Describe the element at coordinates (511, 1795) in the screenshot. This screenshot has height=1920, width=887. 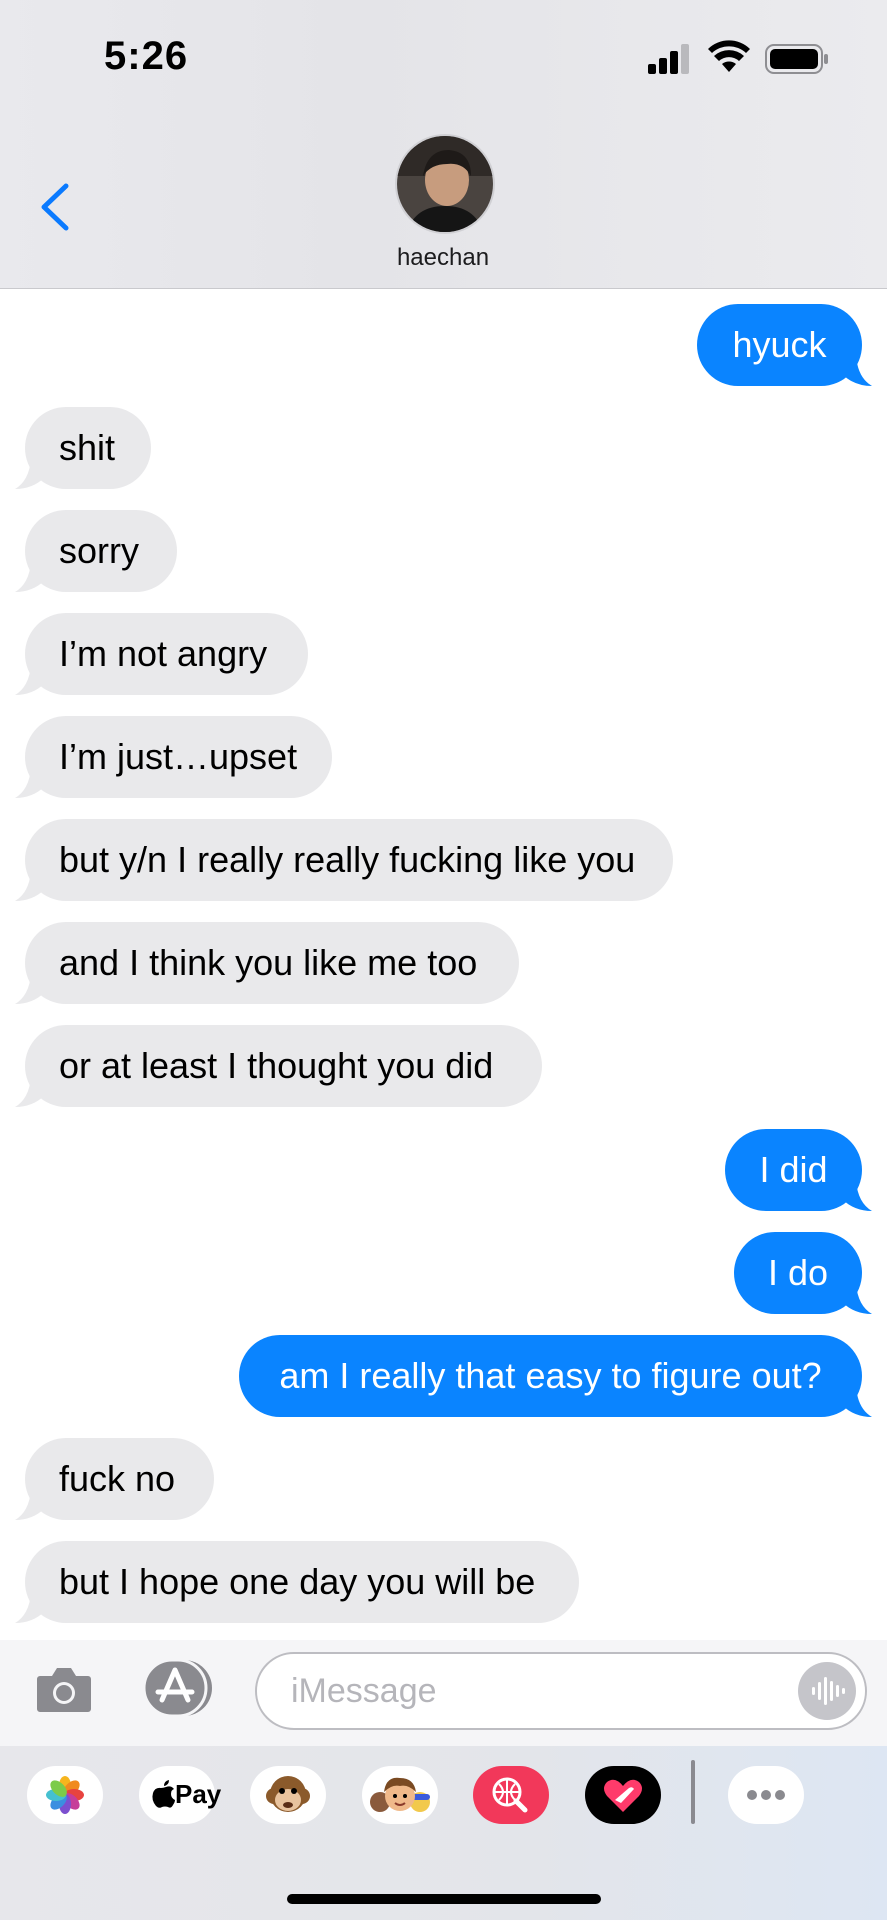
I see `image-search-icon` at that location.